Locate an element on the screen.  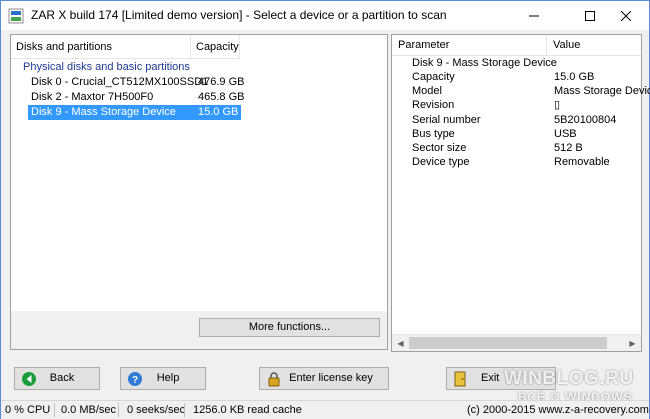
enter-license-button: Enter license key is located at coordinates (324, 378).